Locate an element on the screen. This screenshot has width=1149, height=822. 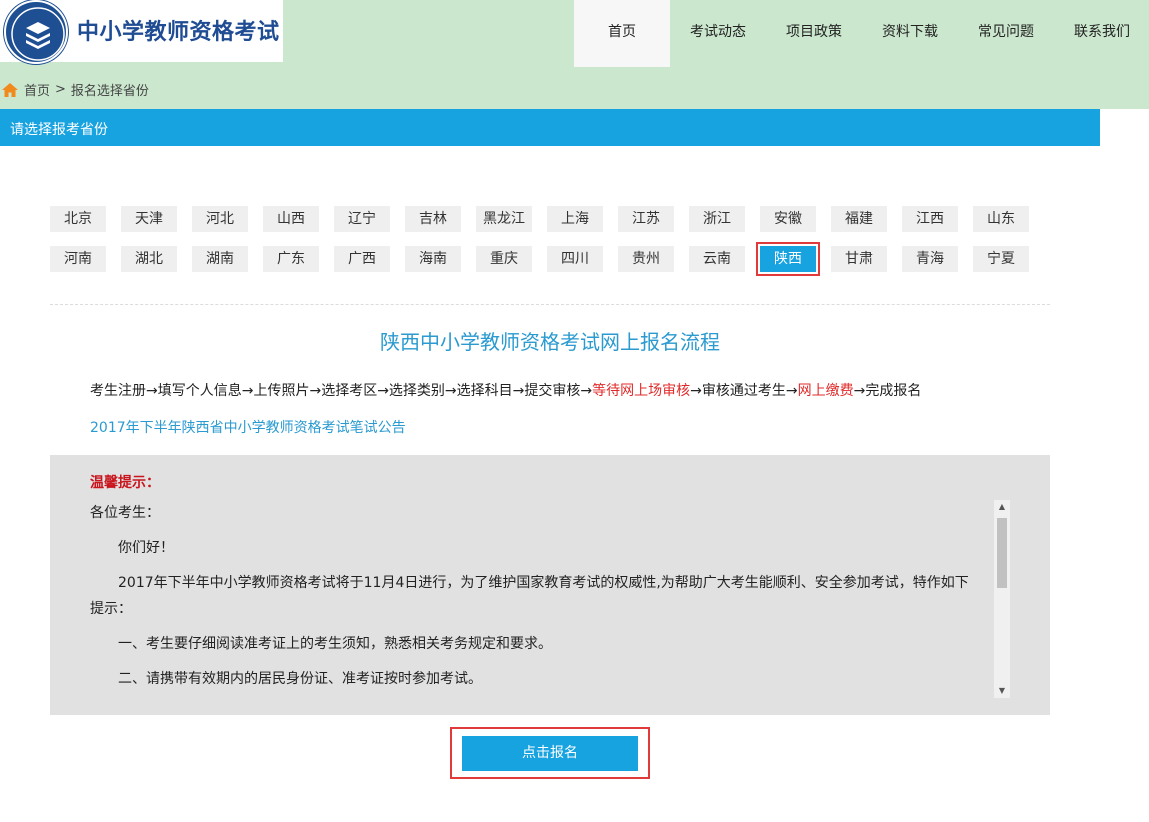
exam-notice-link: 2017年下半年陕西省中小学教师资格考试笔试公告 is located at coordinates (248, 427).